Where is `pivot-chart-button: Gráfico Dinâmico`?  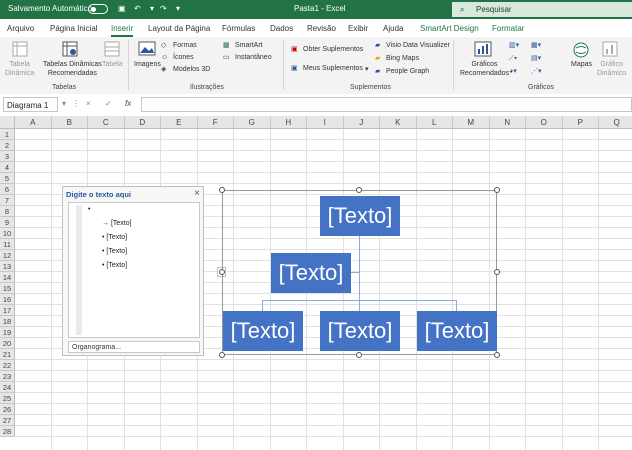
pivot-chart-button: Gráfico Dinâmico is located at coordinates (611, 69).